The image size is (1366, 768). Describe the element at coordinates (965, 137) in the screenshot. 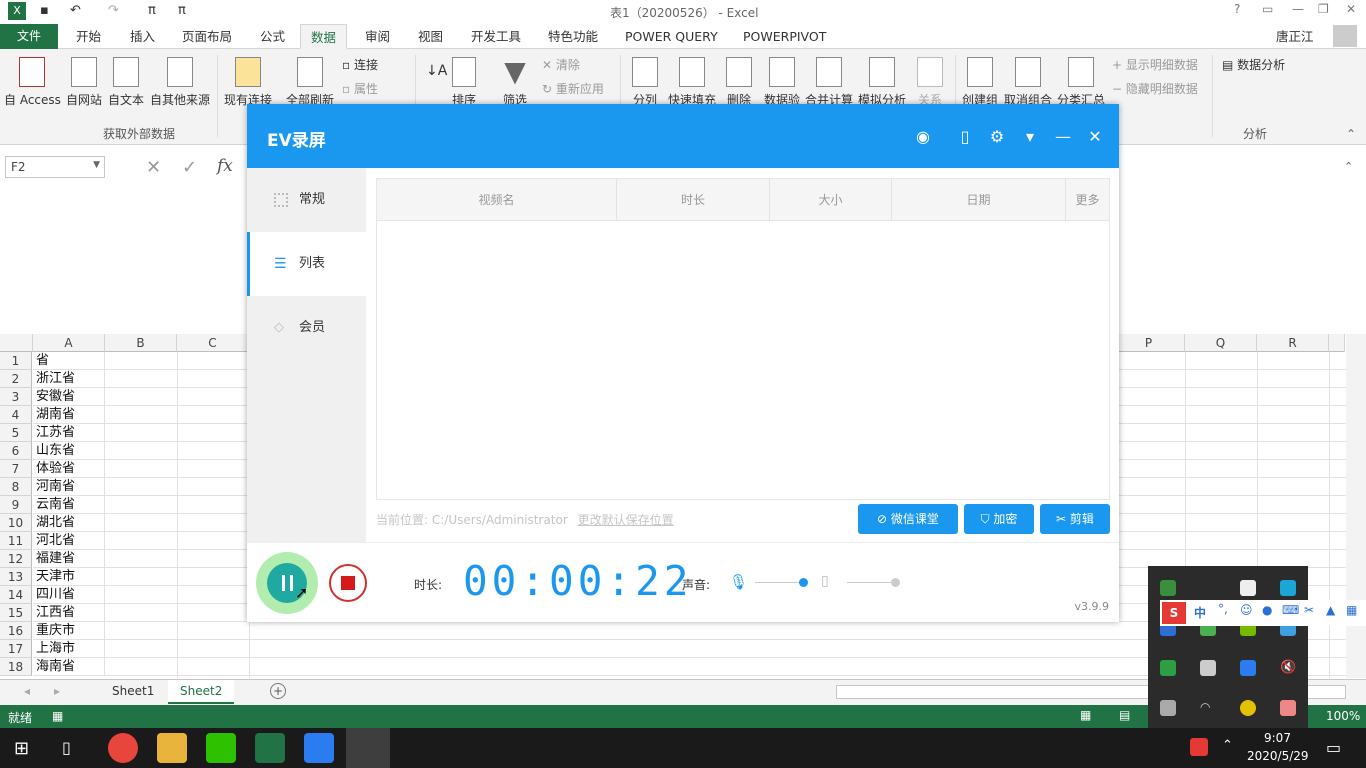

I see `mobile-icon: ▯` at that location.